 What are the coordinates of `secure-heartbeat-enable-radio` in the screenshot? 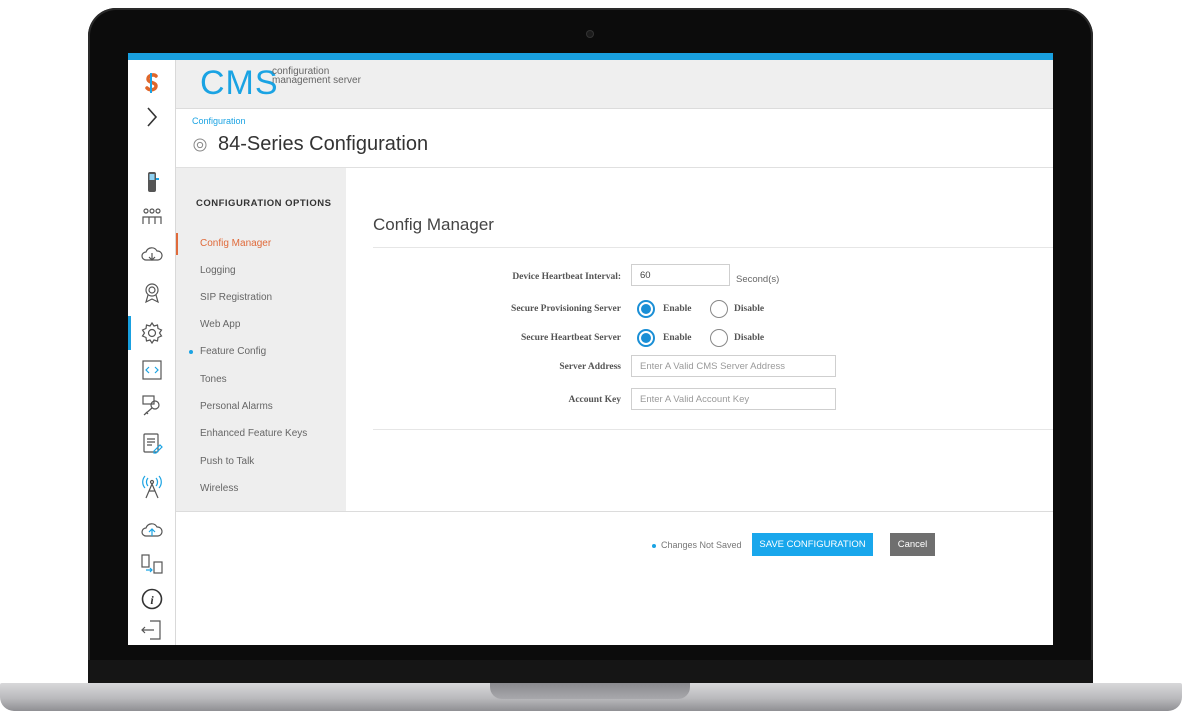 It's located at (646, 338).